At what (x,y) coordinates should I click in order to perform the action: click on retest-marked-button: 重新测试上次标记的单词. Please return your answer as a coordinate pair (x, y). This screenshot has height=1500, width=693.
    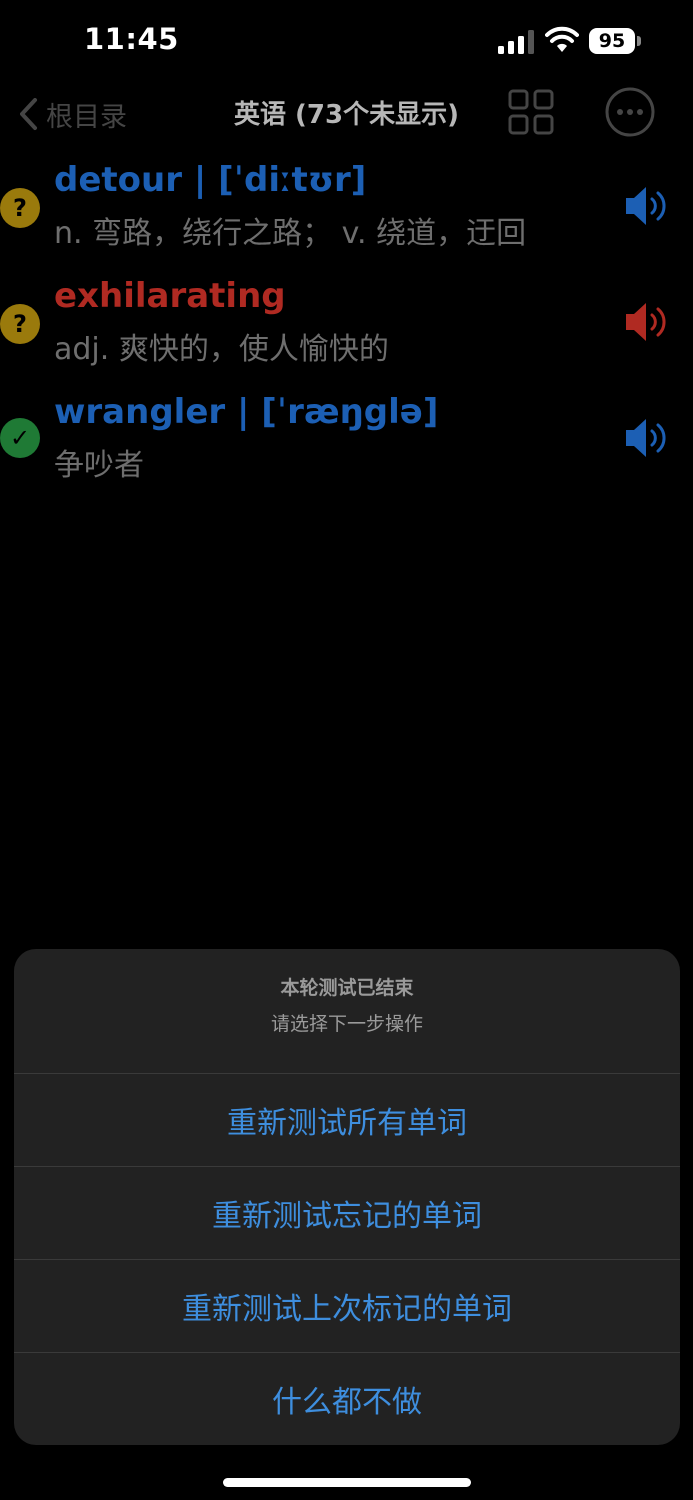
    Looking at the image, I should click on (347, 1305).